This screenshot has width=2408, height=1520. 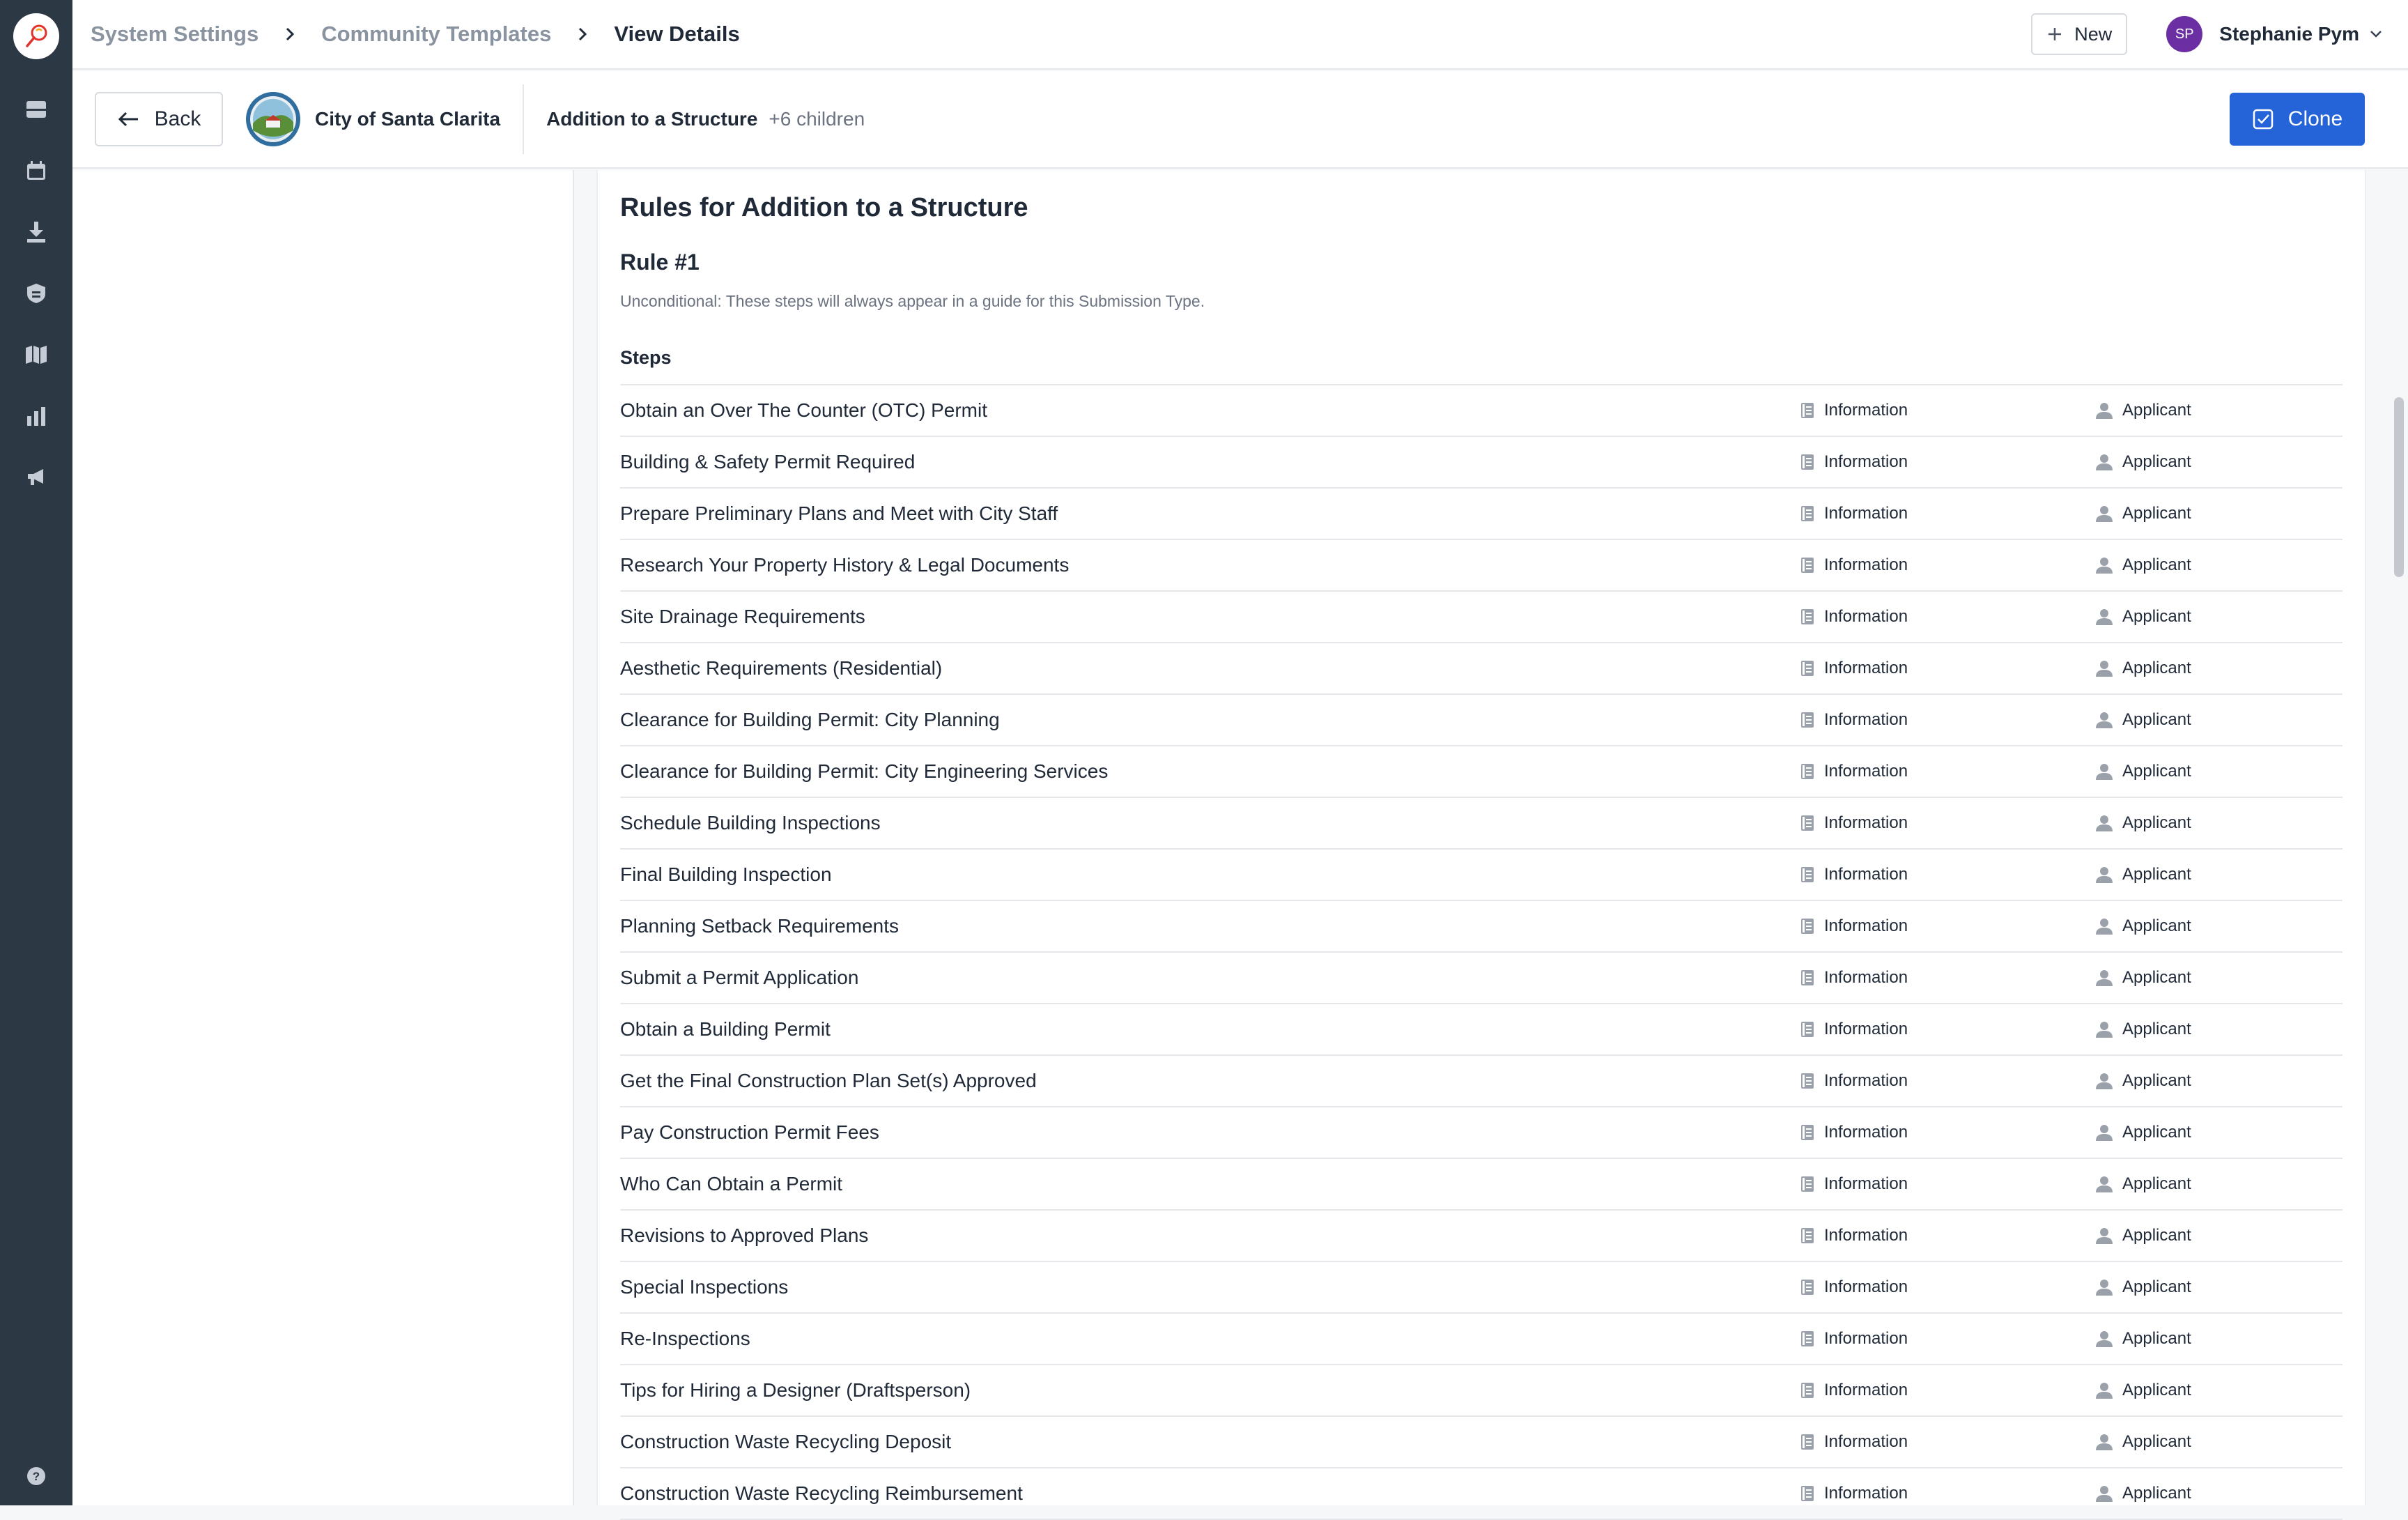 I want to click on clone-button: Clone, so click(x=2298, y=119).